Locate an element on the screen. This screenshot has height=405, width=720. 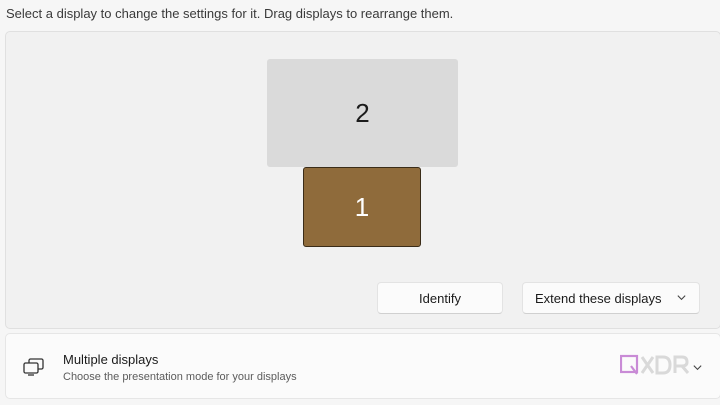
expand-chevron-icon is located at coordinates (697, 367).